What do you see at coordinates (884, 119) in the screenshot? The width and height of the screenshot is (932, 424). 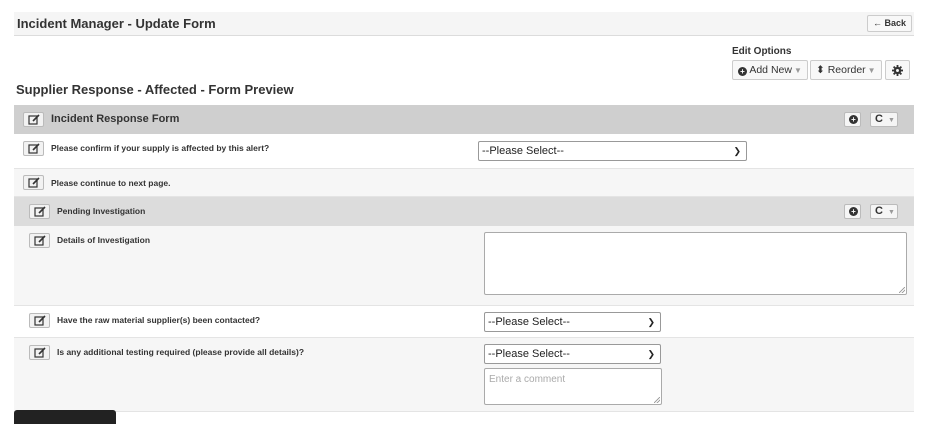 I see `refresh-section-button: C ▼` at bounding box center [884, 119].